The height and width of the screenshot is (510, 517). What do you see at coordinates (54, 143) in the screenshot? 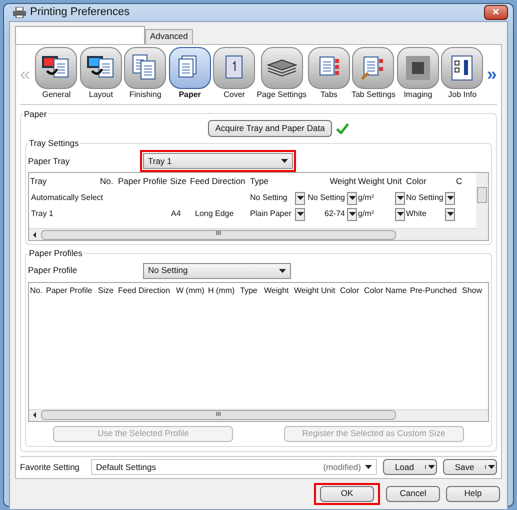
I see `group-title: Tray Settings` at bounding box center [54, 143].